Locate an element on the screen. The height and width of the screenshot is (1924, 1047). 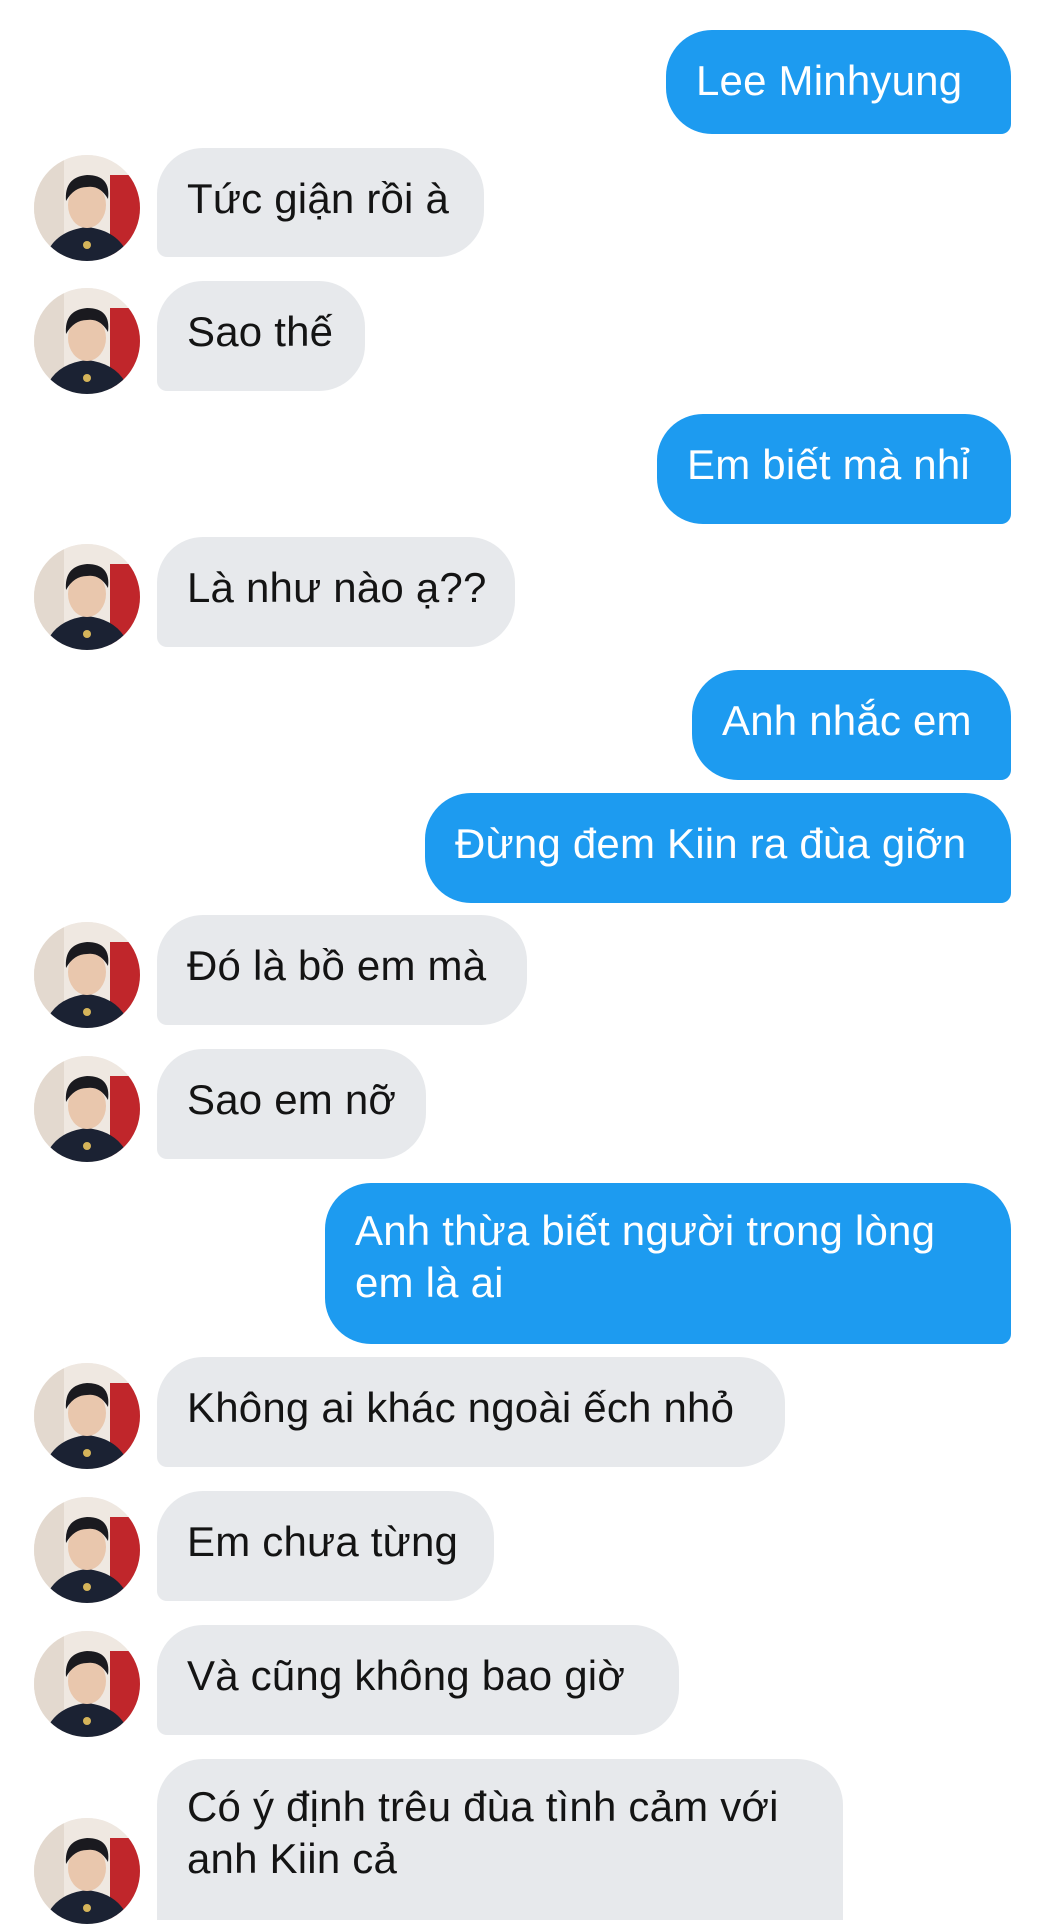
received-message-bubble: Sao em nỡ is located at coordinates (291, 1104).